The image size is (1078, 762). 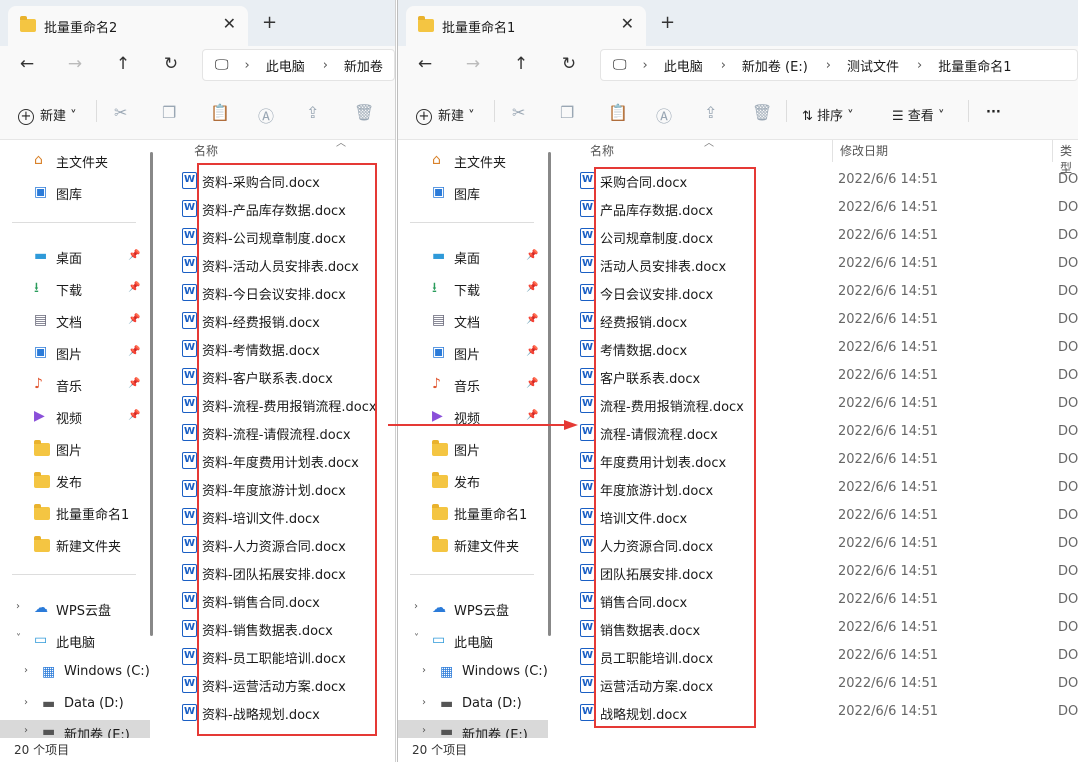 I want to click on breadcrumb-item: 批量重命名1, so click(x=974, y=65).